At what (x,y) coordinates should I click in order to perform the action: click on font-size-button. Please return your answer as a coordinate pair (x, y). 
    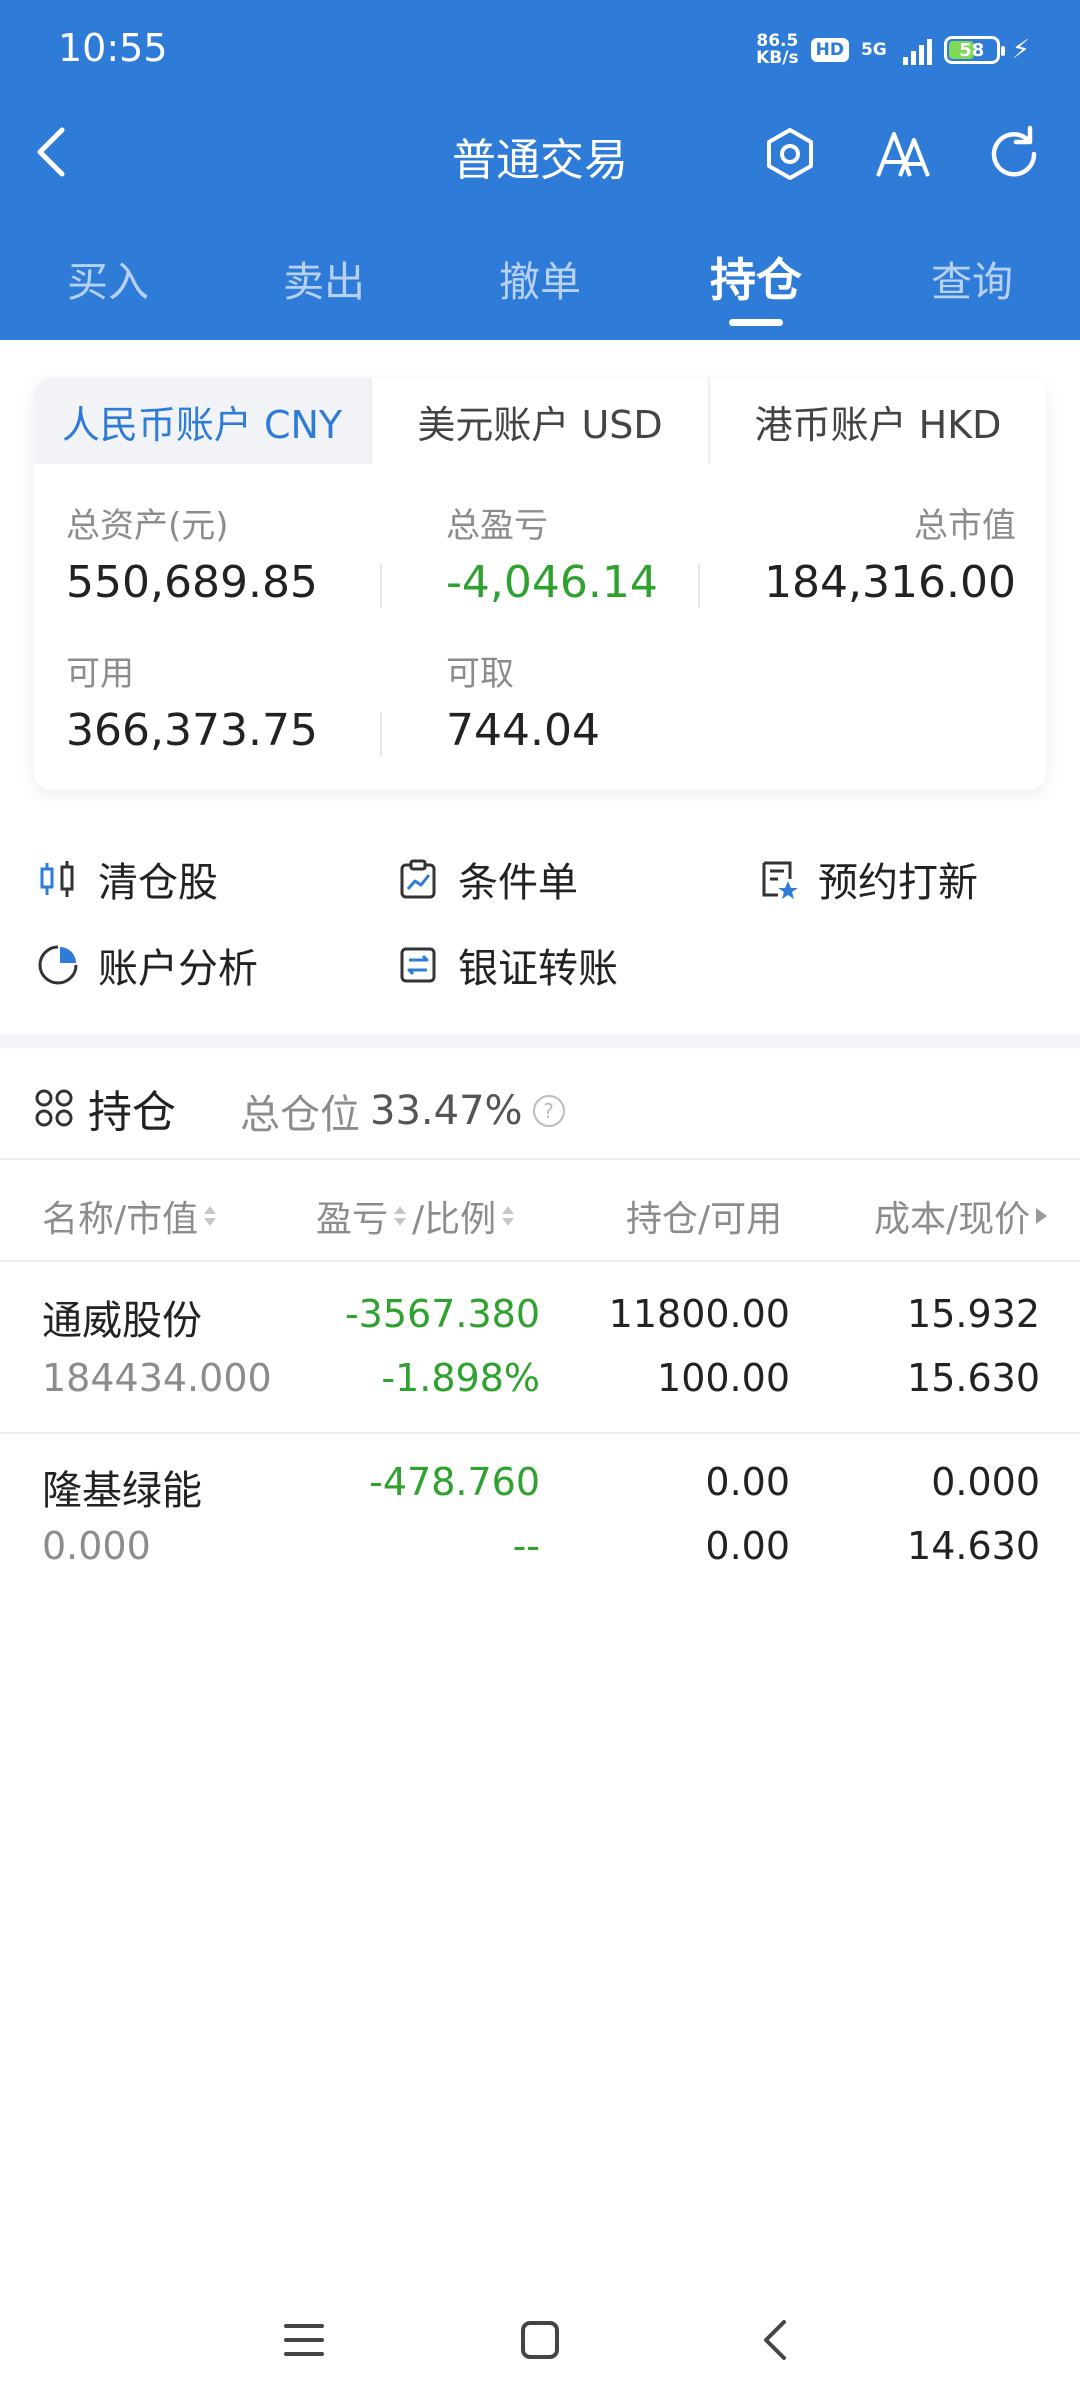
    Looking at the image, I should click on (904, 154).